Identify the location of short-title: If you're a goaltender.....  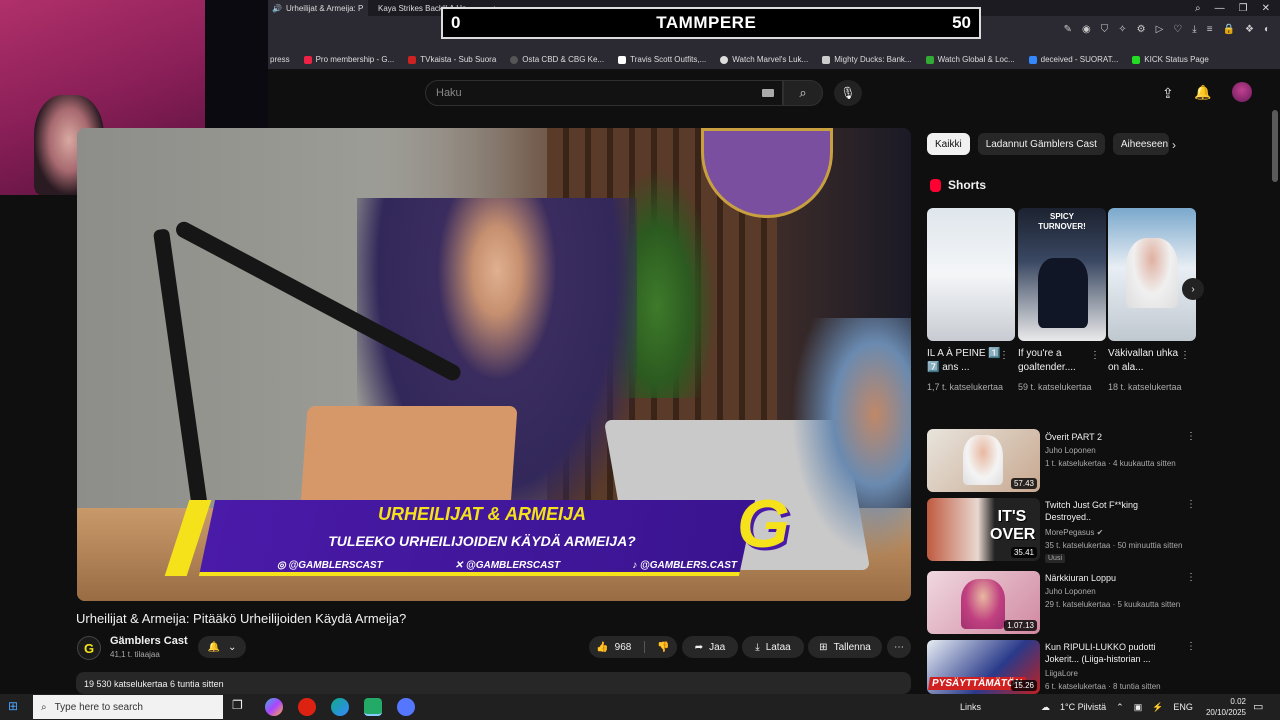
(1056, 361).